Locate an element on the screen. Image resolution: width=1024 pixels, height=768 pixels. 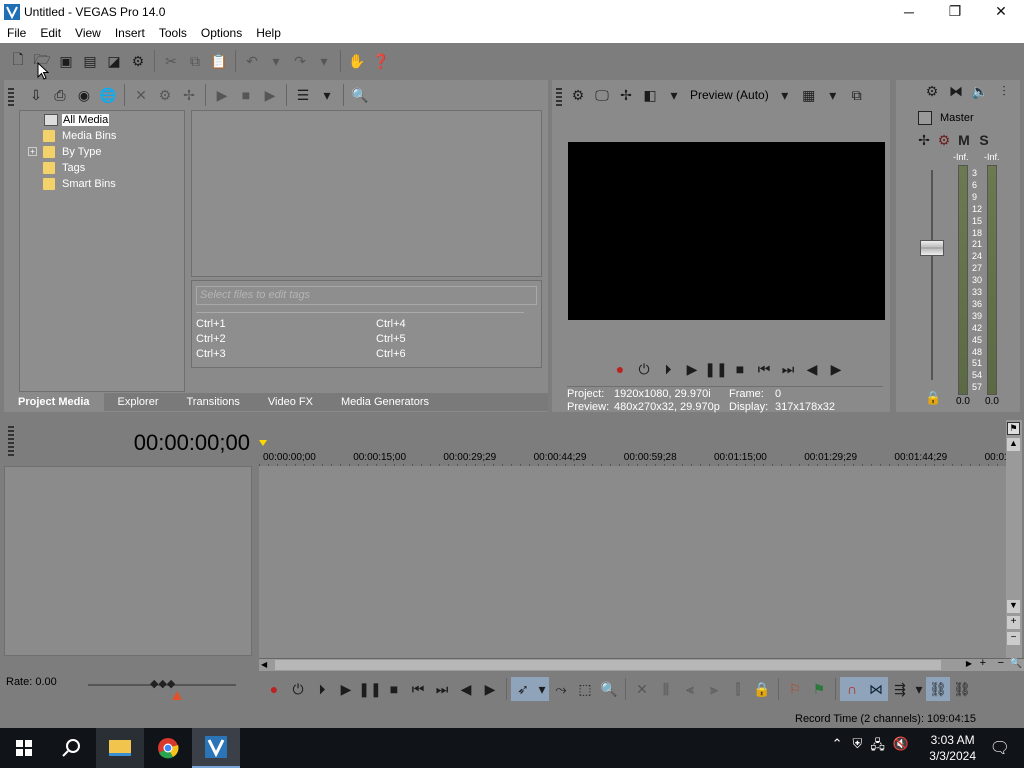
properties-gear-icon: ⚙ is located at coordinates (138, 61).